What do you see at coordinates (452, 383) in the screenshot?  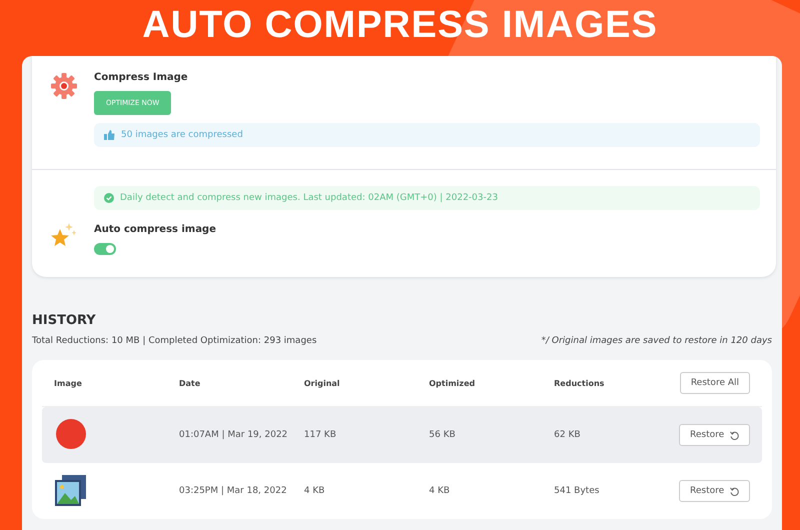 I see `column-header: Optimized` at bounding box center [452, 383].